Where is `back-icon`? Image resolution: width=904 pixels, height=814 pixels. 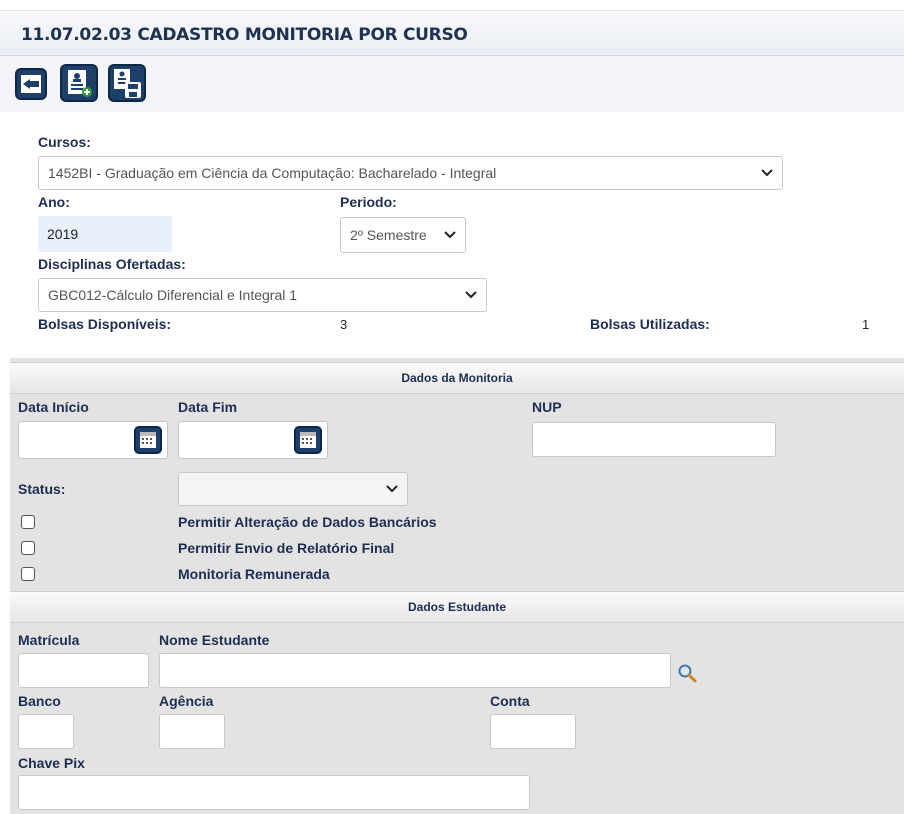
back-icon is located at coordinates (31, 84).